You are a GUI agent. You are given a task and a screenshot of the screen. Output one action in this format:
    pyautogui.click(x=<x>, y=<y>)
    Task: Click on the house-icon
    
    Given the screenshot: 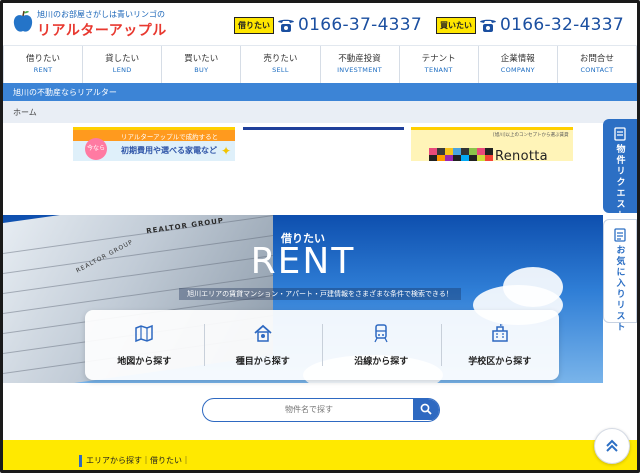 What is the action you would take?
    pyautogui.click(x=263, y=333)
    